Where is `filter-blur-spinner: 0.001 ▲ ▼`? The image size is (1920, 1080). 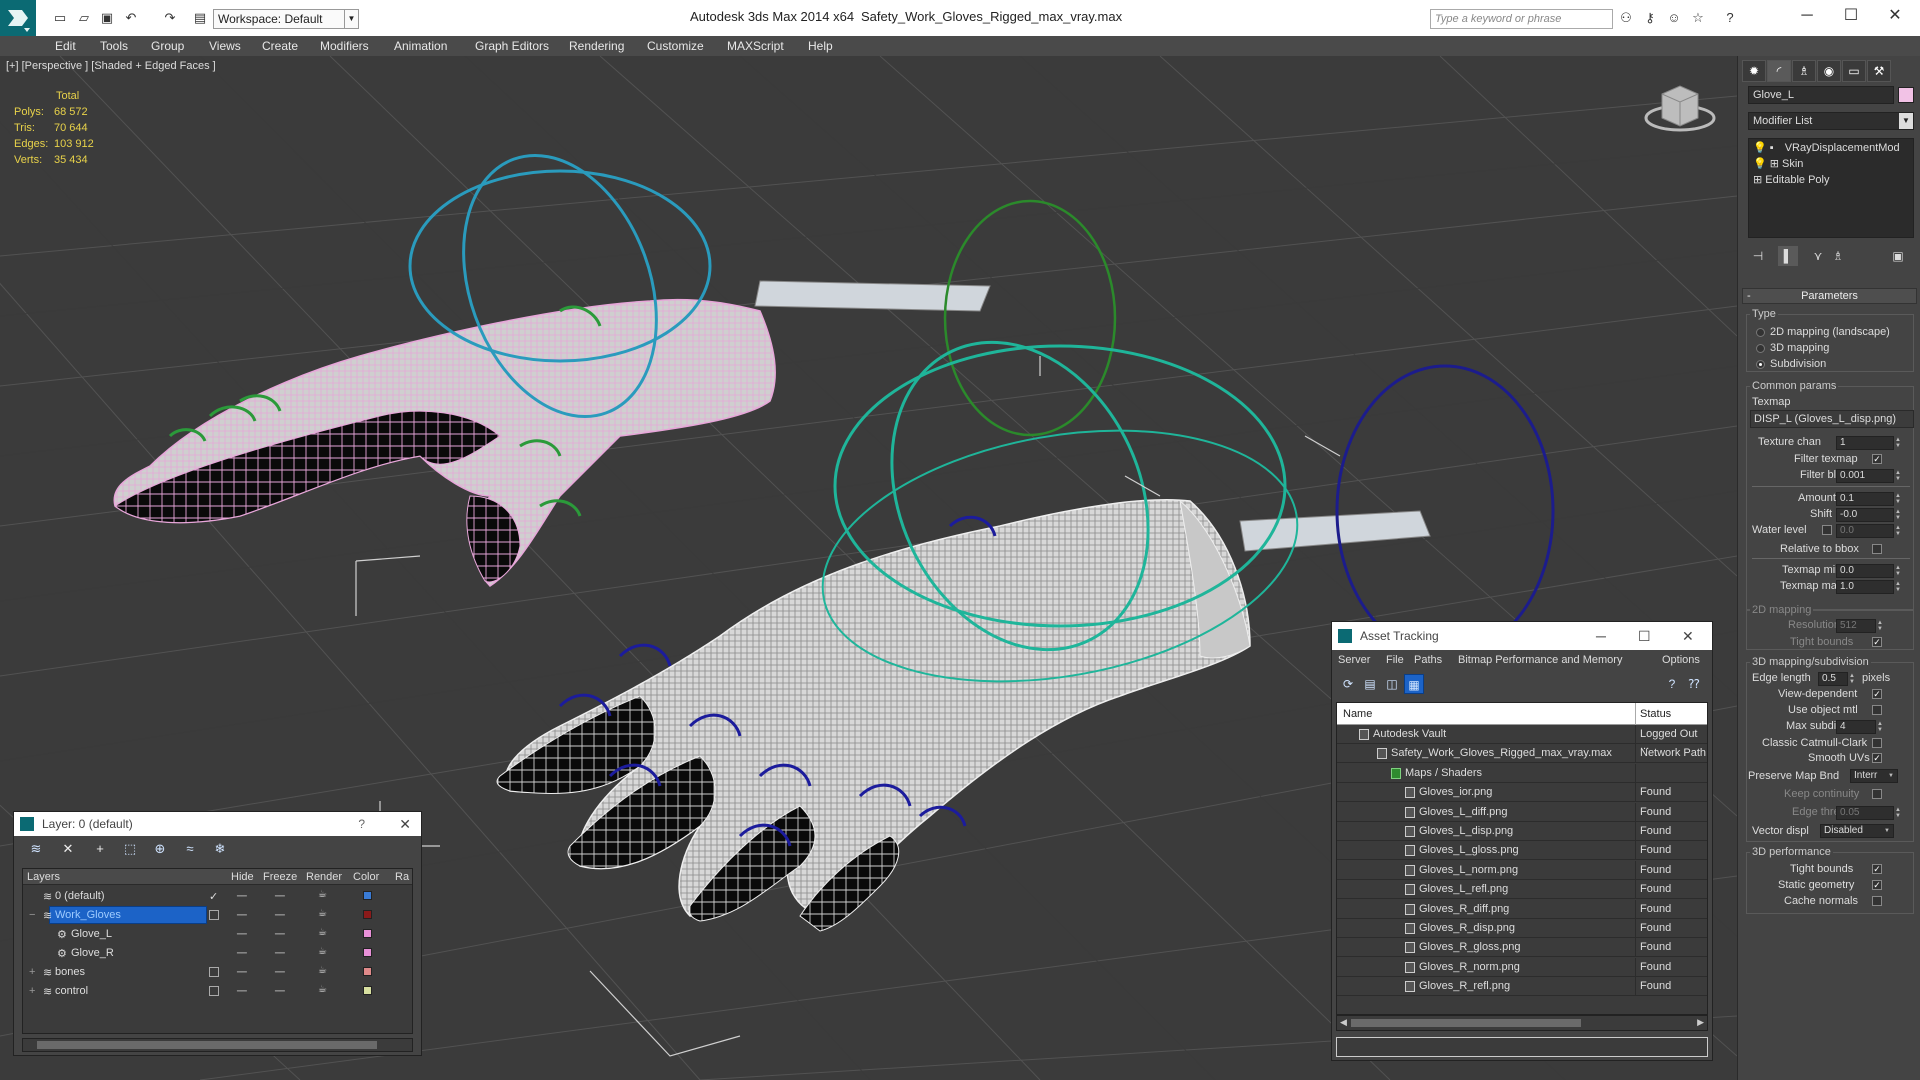
filter-blur-spinner: 0.001 ▲ ▼ is located at coordinates (1868, 476).